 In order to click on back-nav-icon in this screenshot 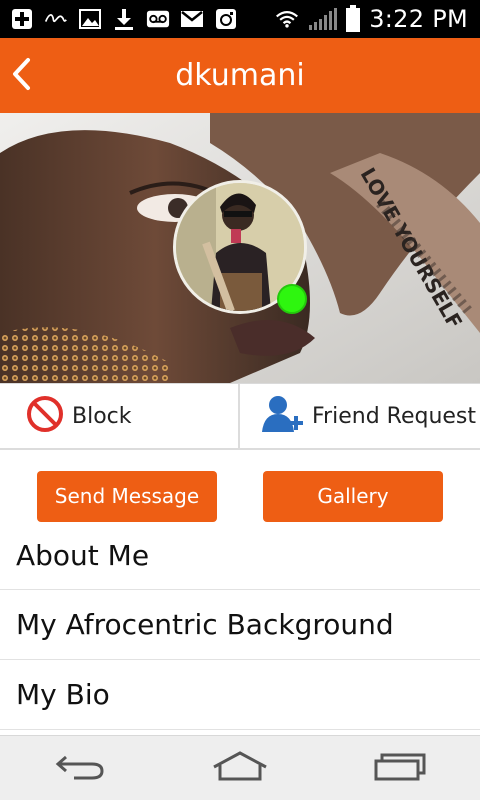, I will do `click(80, 768)`.